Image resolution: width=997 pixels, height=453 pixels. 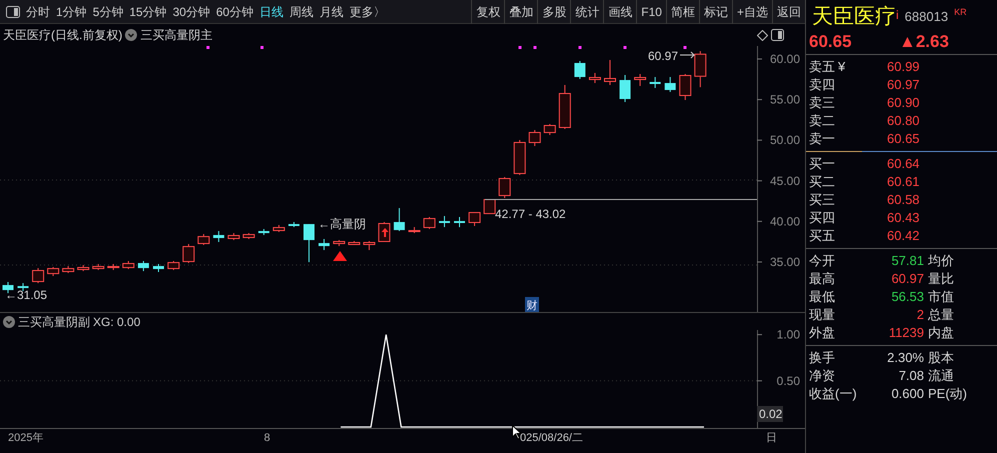 I want to click on toolbar-button: 简框, so click(x=682, y=12).